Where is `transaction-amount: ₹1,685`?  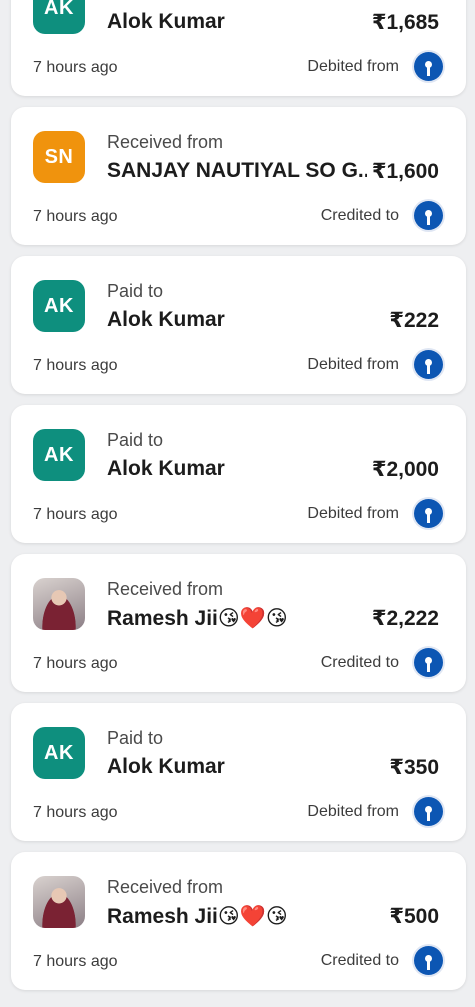
transaction-amount: ₹1,685 is located at coordinates (405, 22).